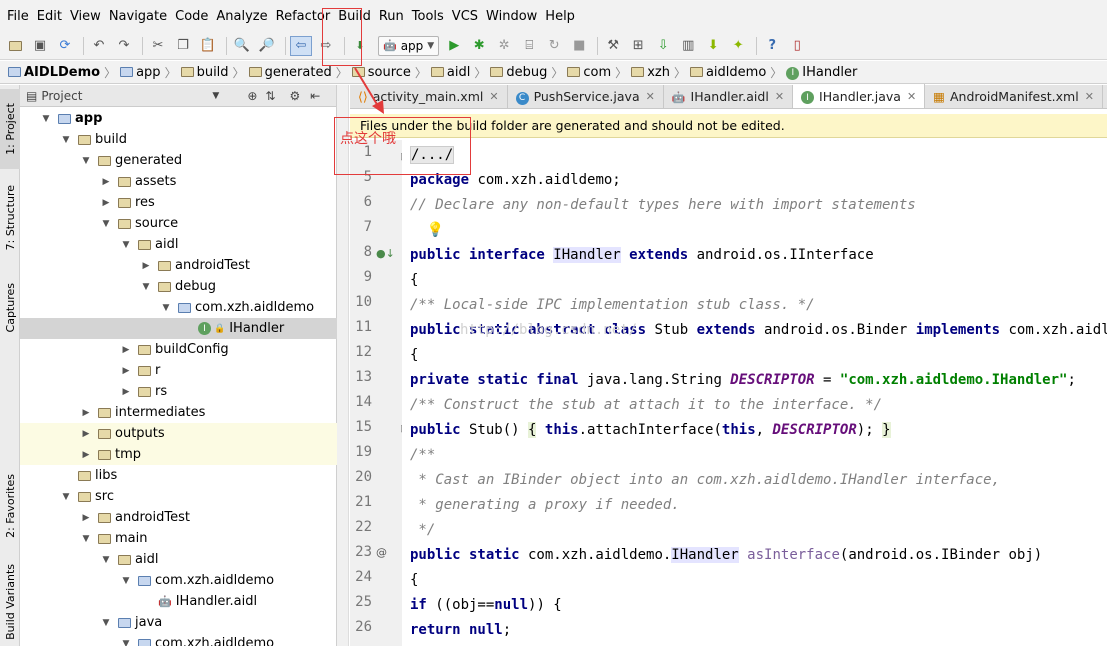 This screenshot has height=646, width=1107. Describe the element at coordinates (241, 16) in the screenshot. I see `menu-item: Analyze` at that location.